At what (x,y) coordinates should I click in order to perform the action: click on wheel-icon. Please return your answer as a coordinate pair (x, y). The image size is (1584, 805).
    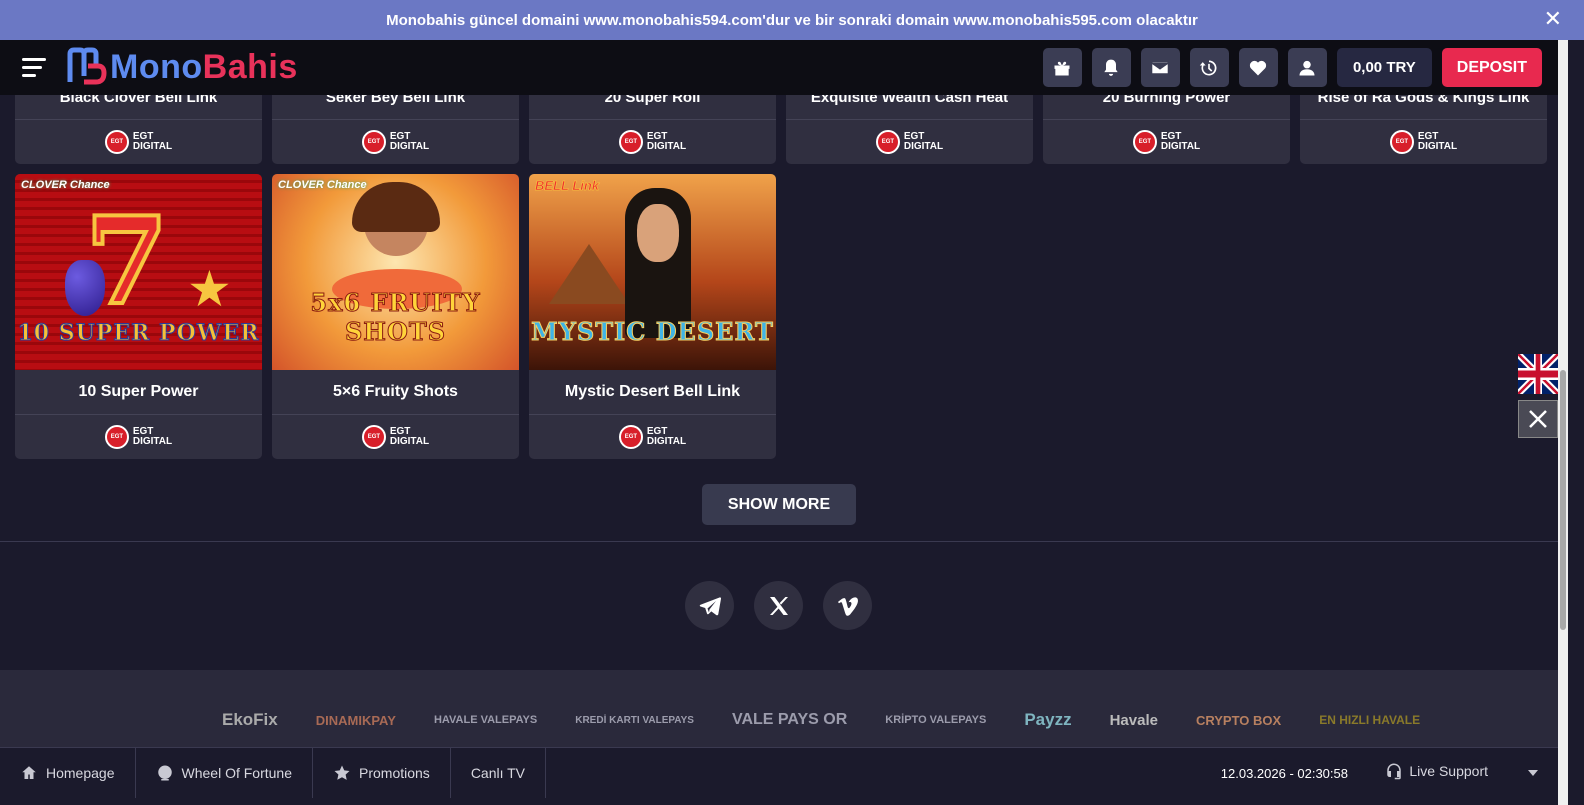
    Looking at the image, I should click on (164, 772).